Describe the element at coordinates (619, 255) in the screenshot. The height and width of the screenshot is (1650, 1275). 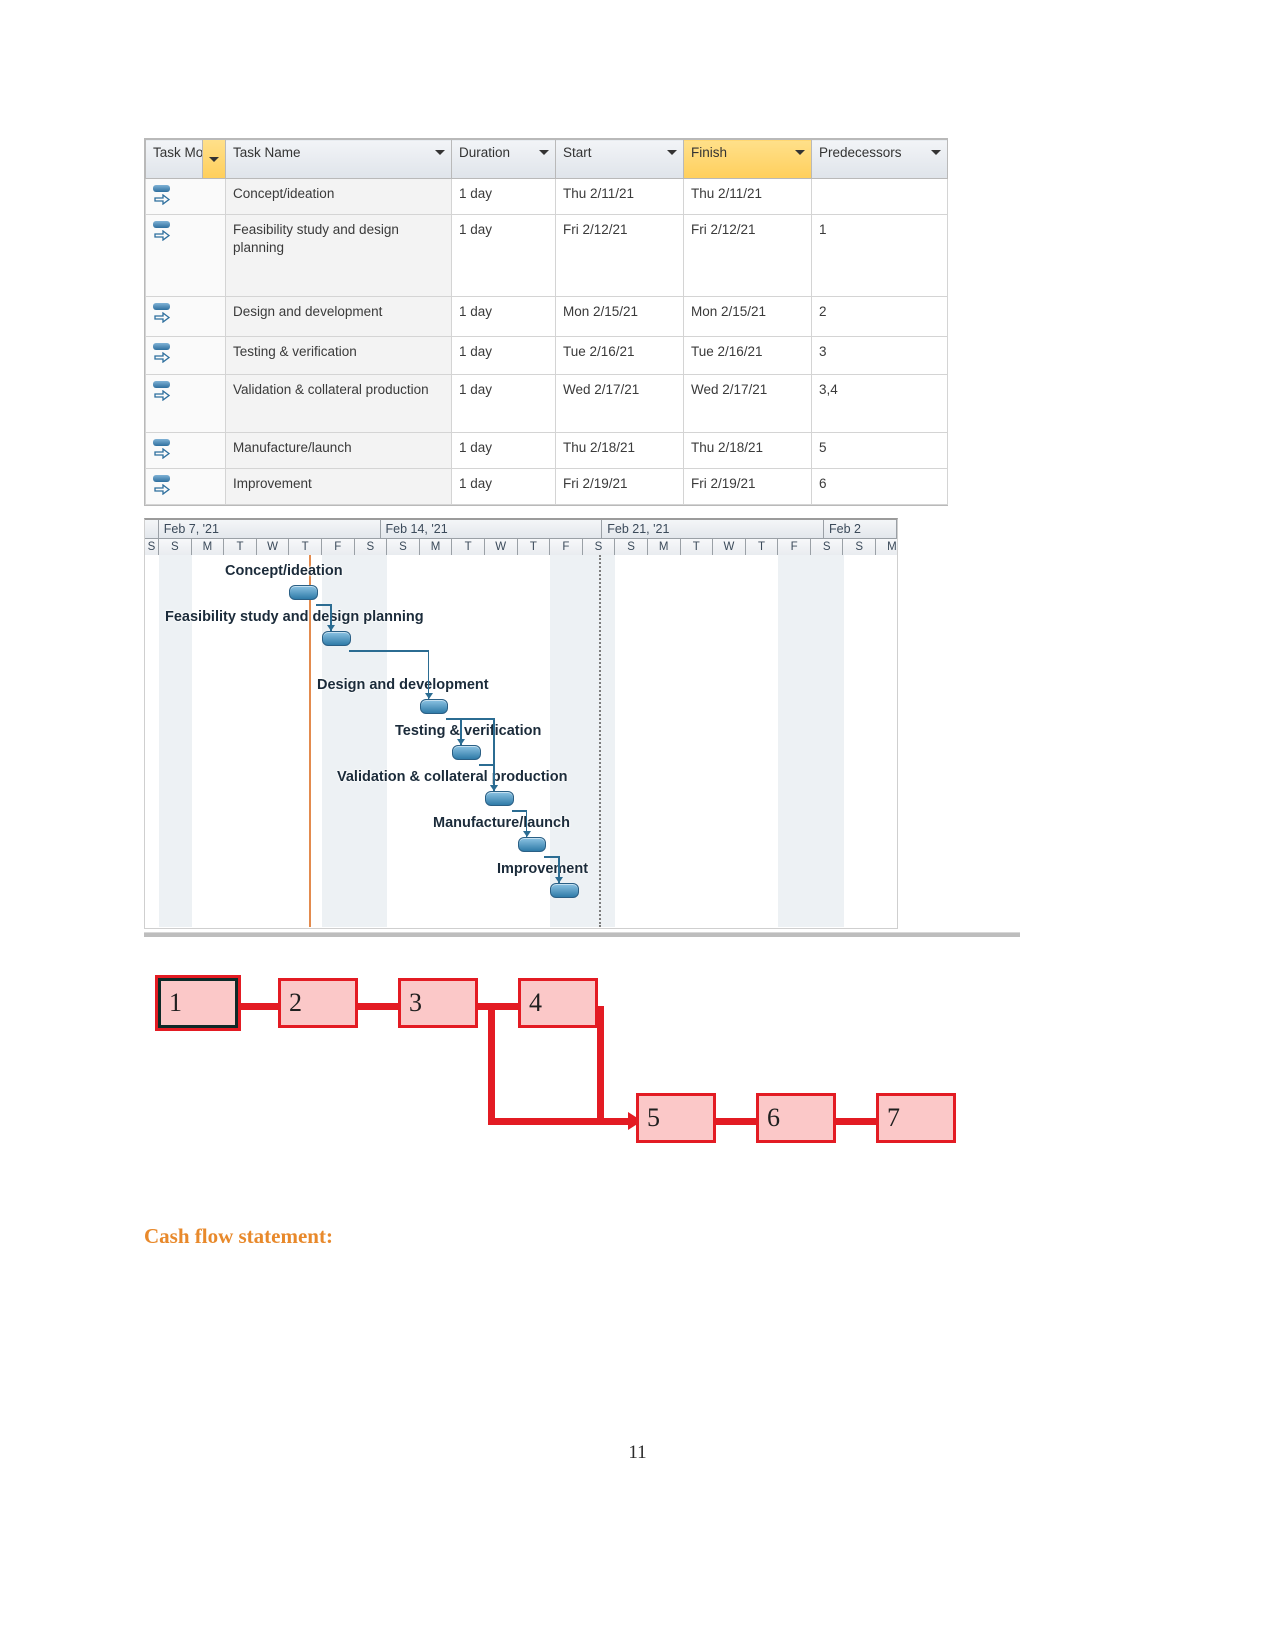
I see `task-start-cell: Fri 2/12/21` at that location.